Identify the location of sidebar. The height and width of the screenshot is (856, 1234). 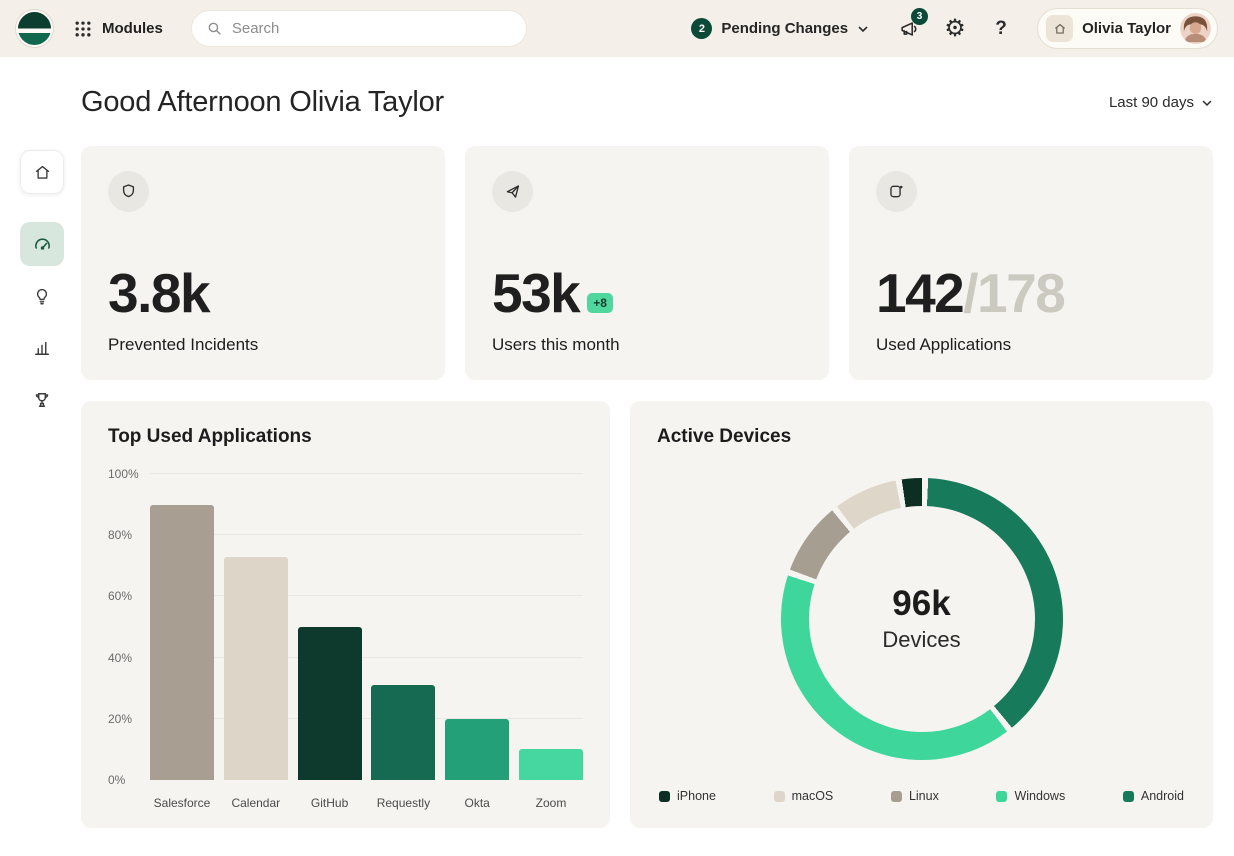
(42, 286).